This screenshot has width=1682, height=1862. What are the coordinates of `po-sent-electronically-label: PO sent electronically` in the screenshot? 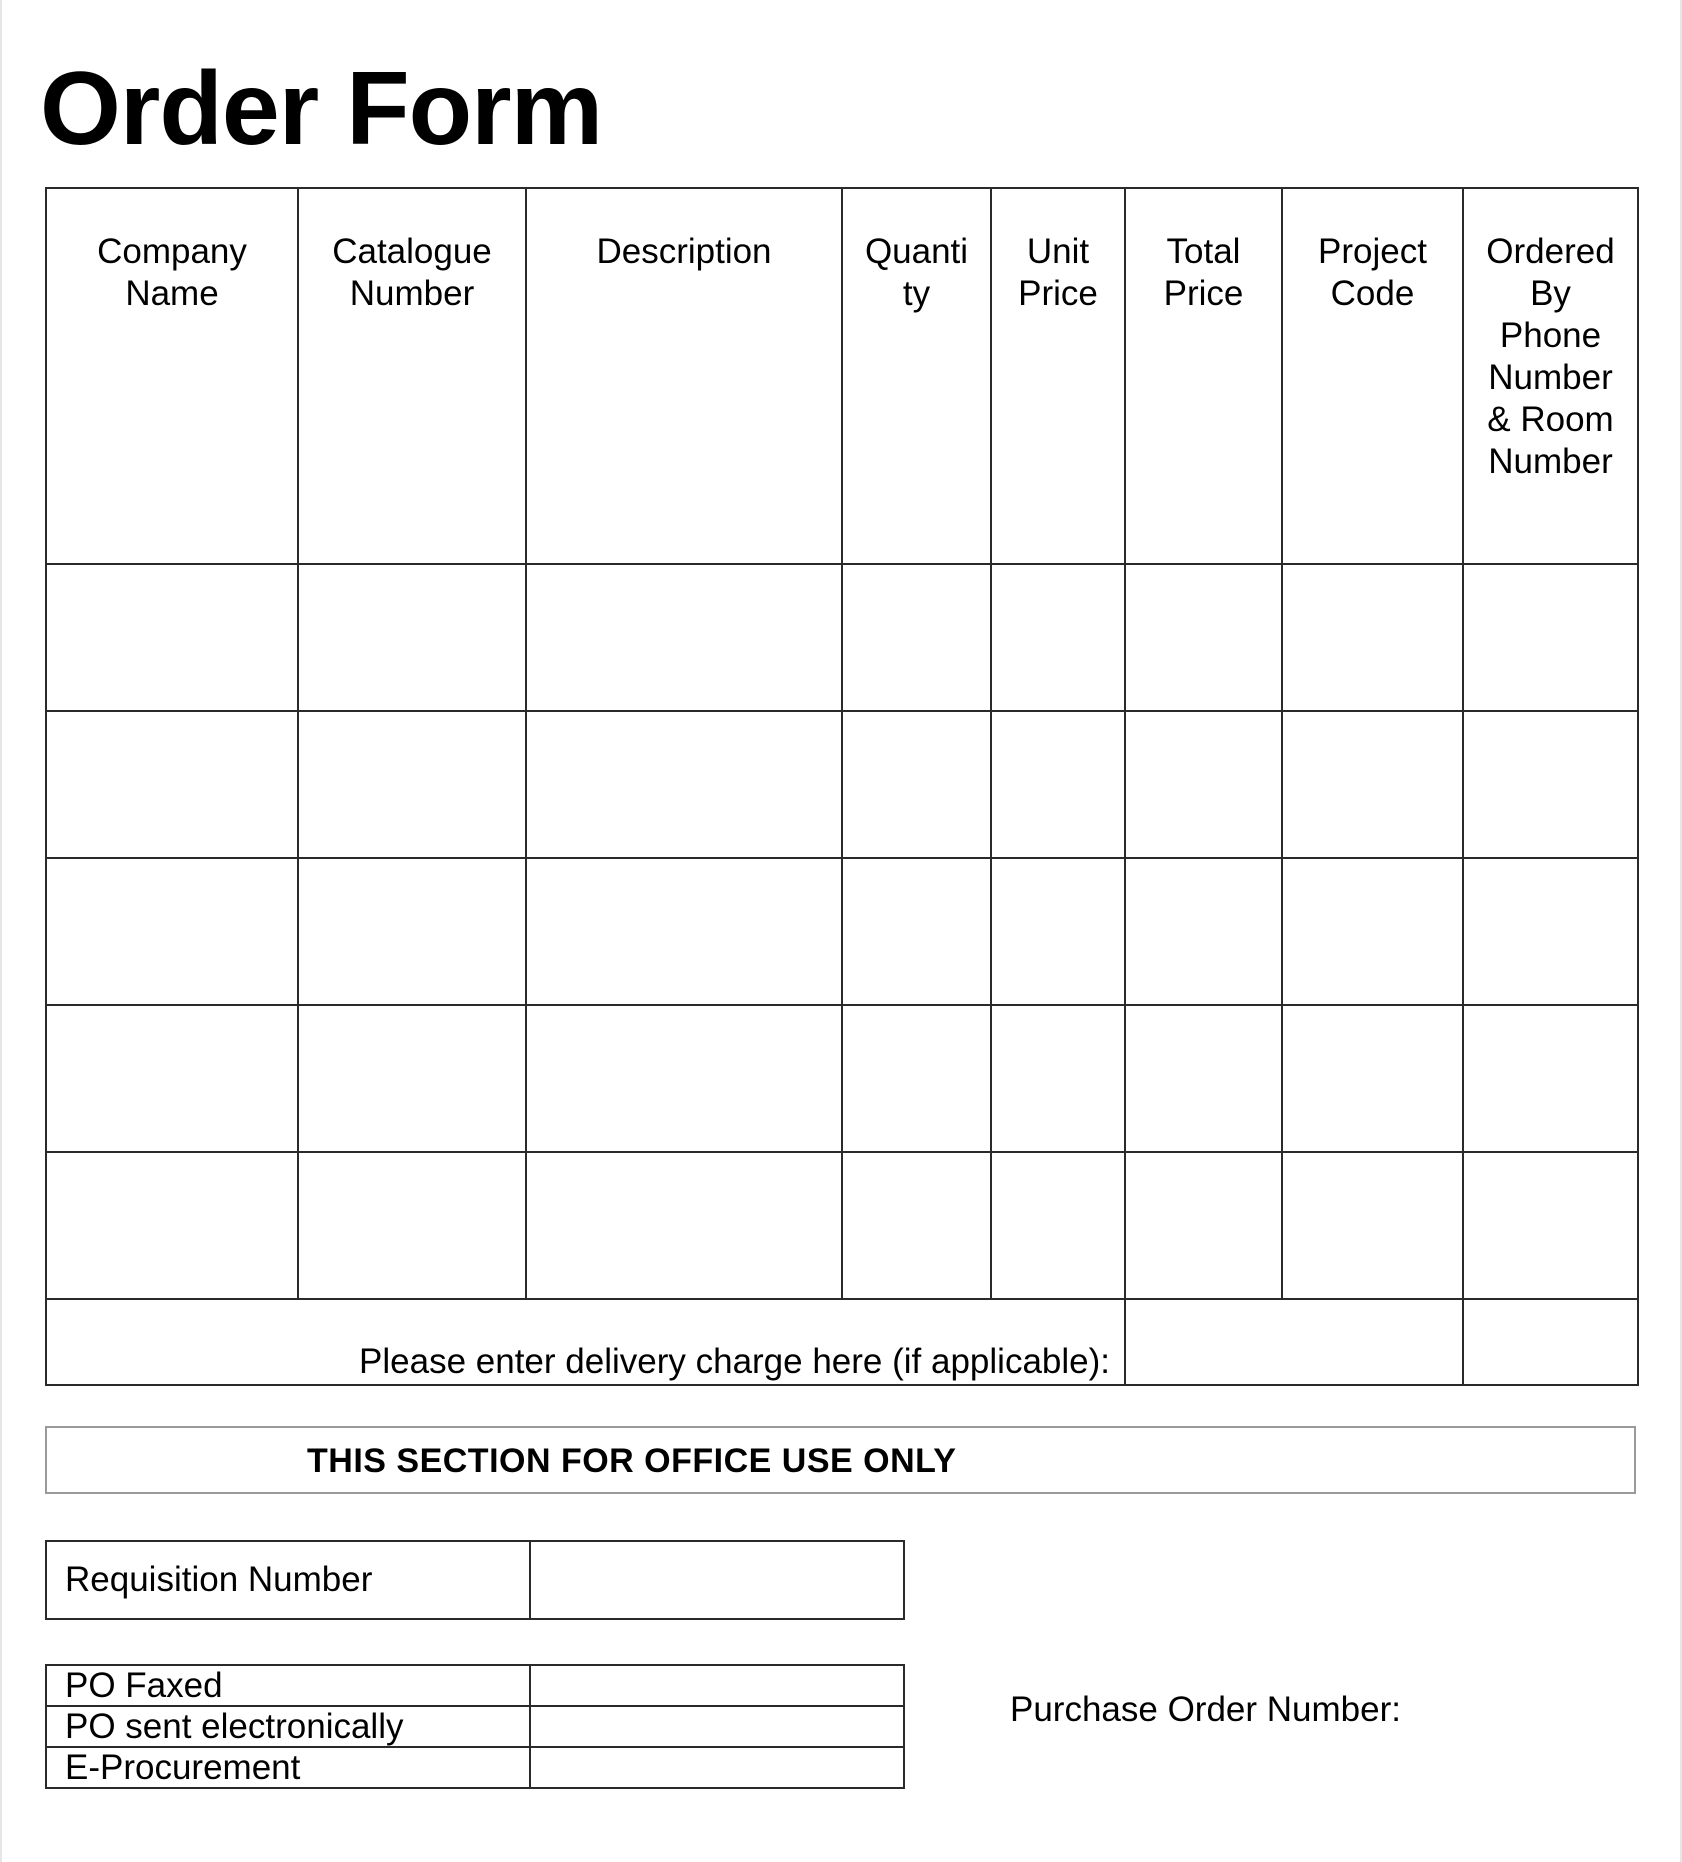 It's located at (288, 1726).